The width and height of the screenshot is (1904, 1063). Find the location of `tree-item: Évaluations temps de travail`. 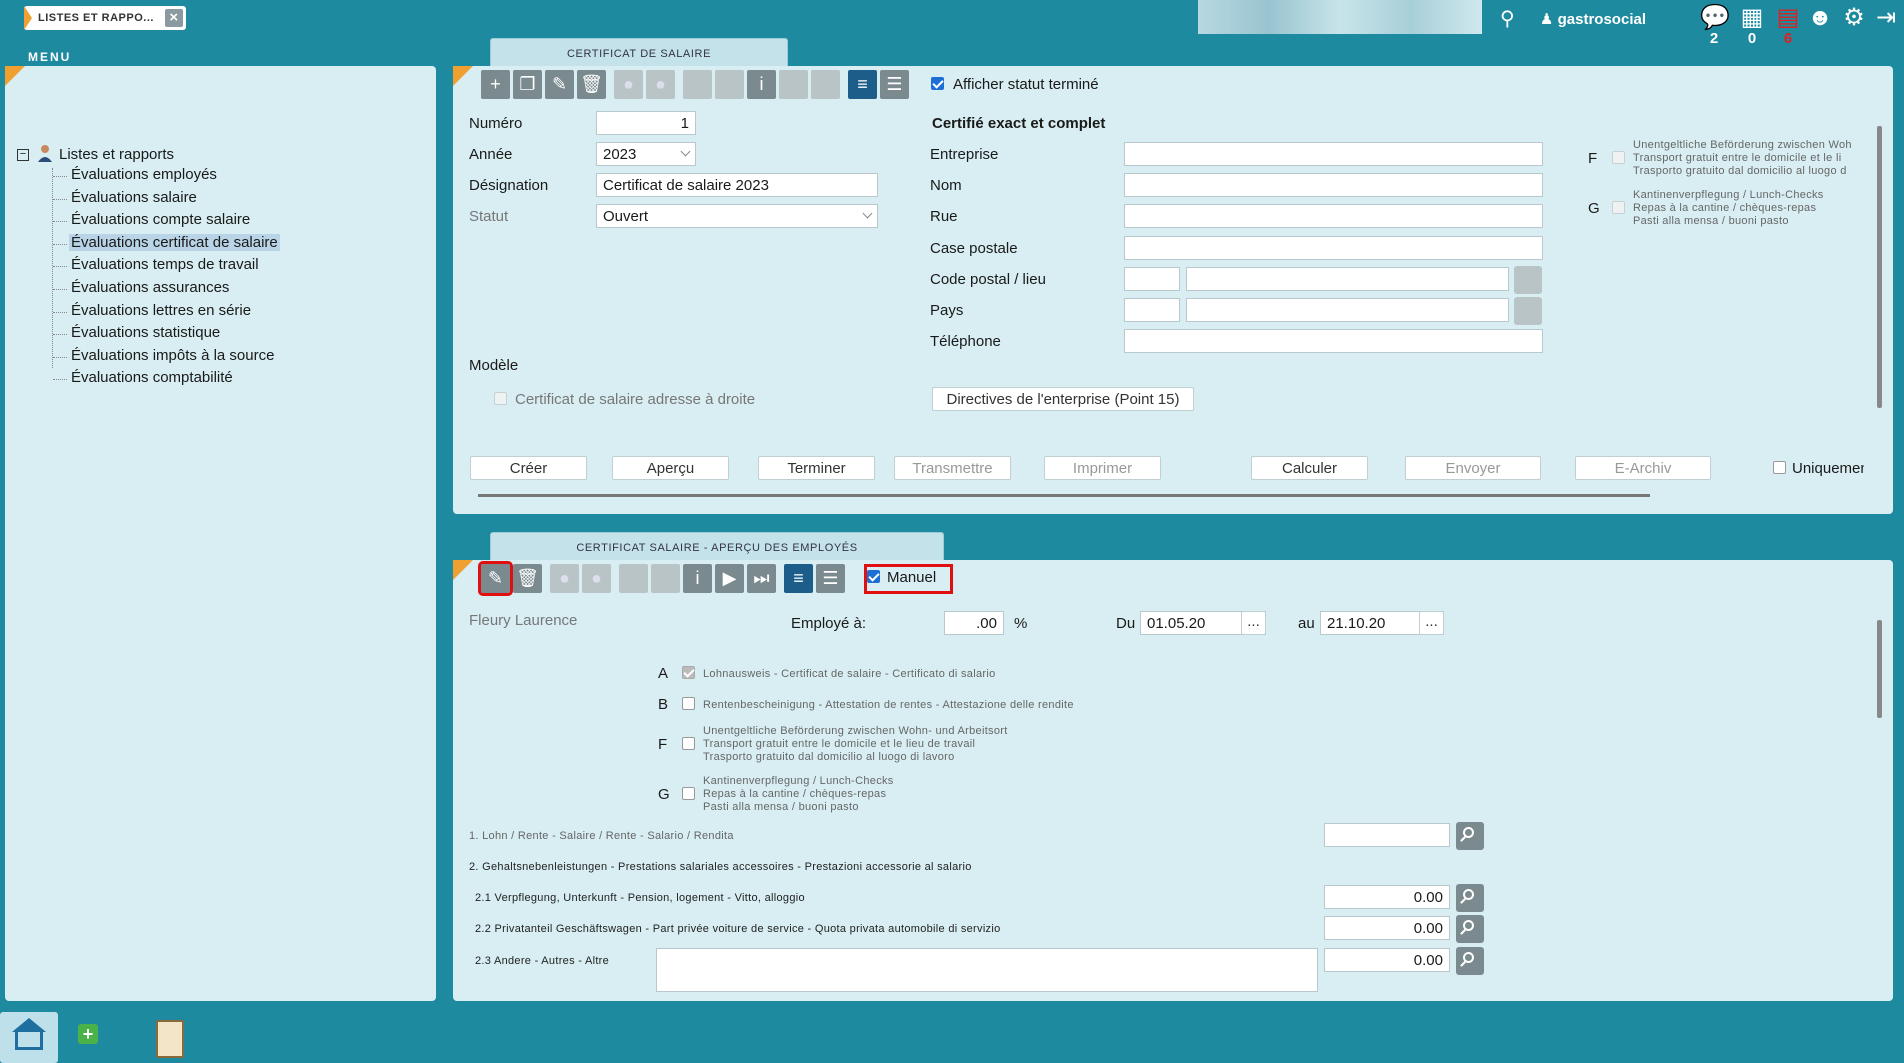

tree-item: Évaluations temps de travail is located at coordinates (165, 264).